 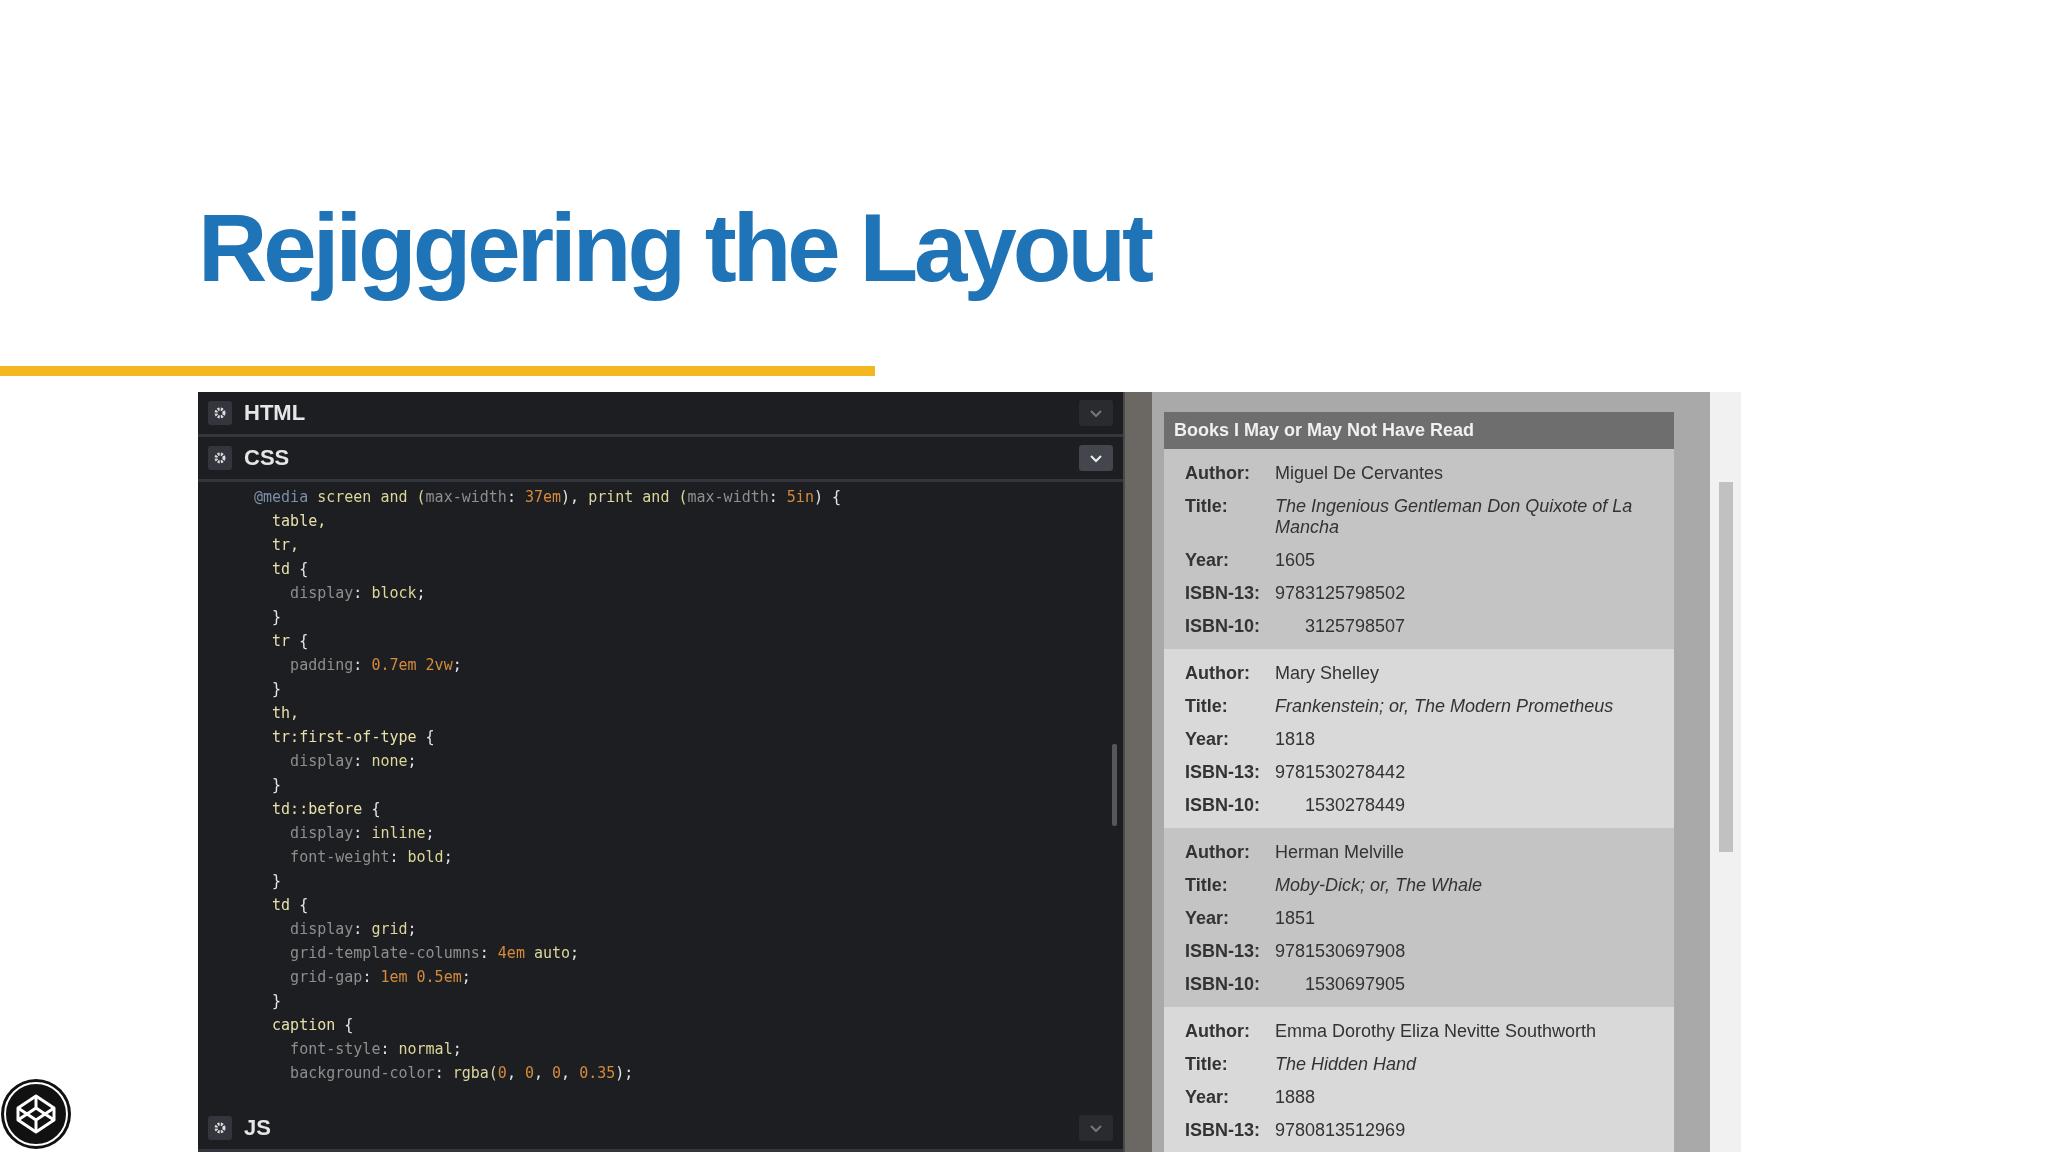 I want to click on field-value: 9780813512969, so click(x=1341, y=1130).